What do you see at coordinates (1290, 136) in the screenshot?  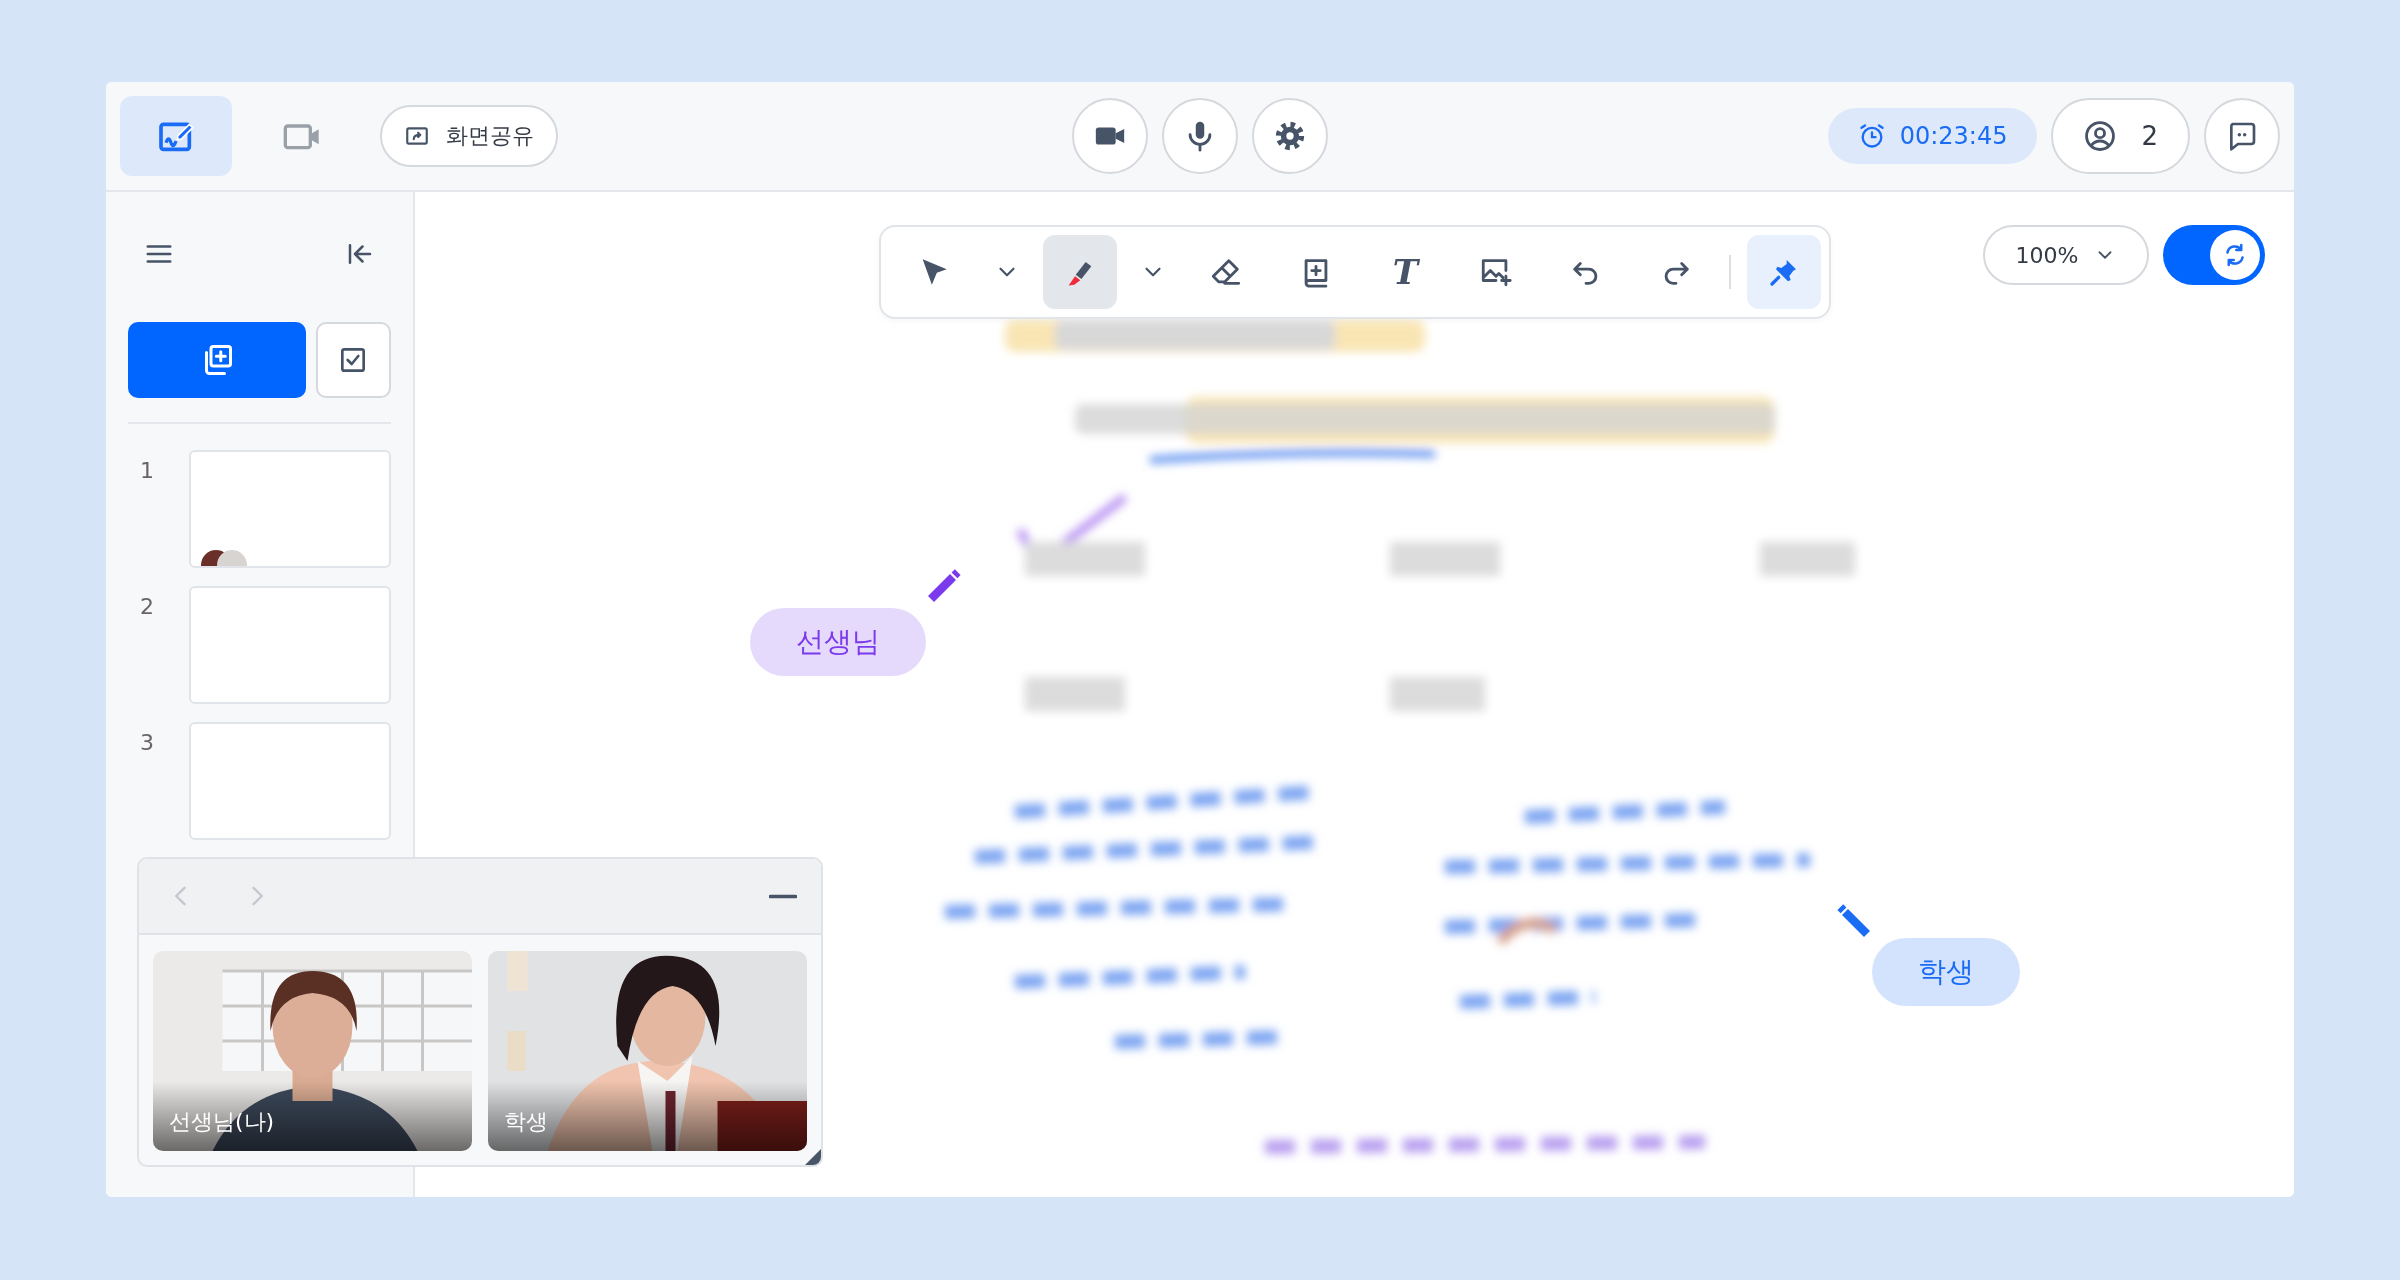 I see `settings-icon` at bounding box center [1290, 136].